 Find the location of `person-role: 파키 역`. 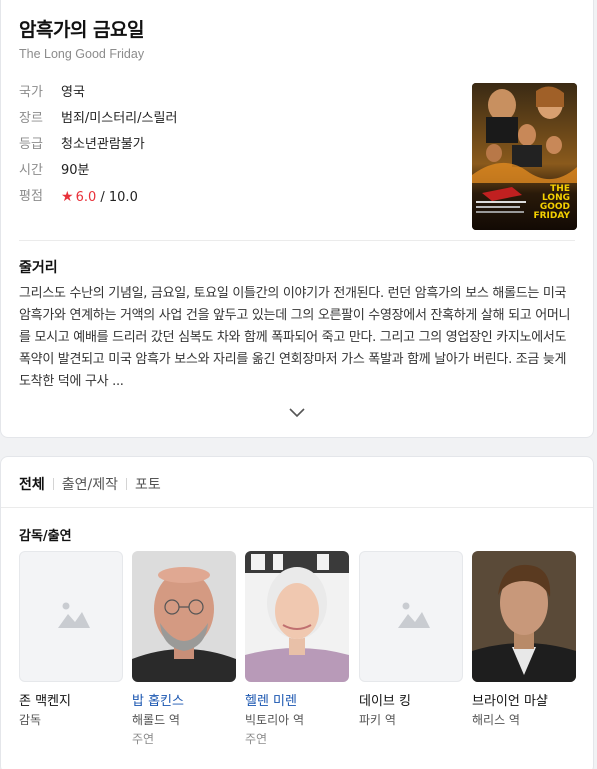

person-role: 파키 역 is located at coordinates (377, 720).